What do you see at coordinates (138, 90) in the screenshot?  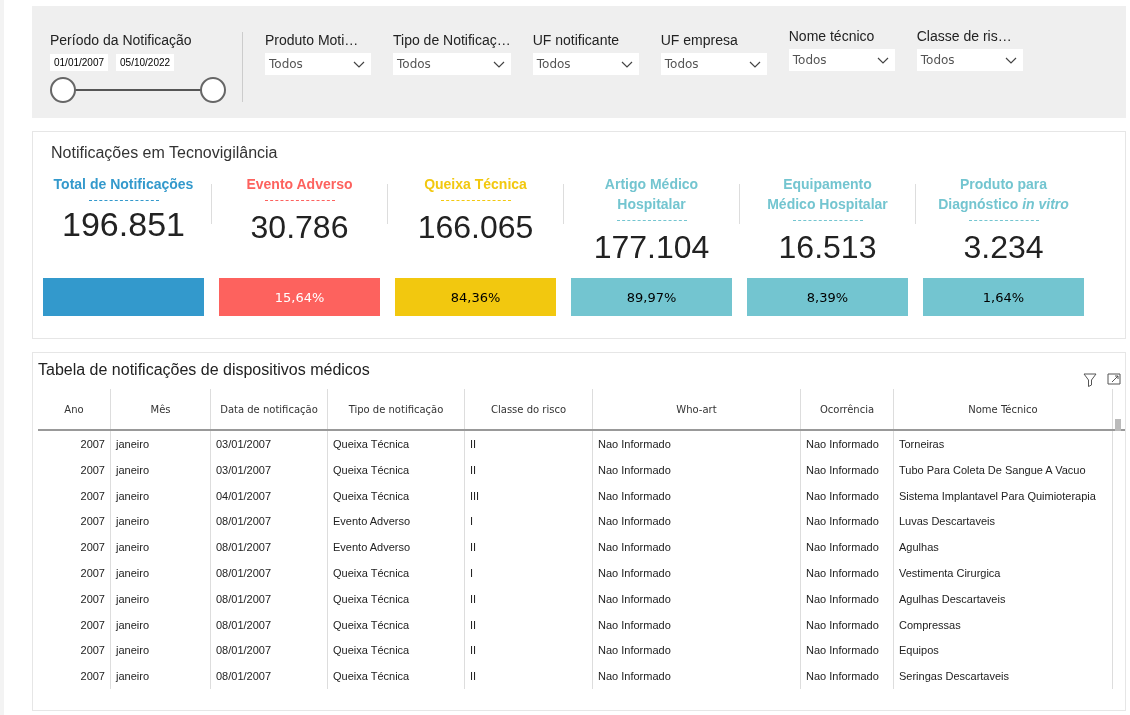 I see `date-range-slider` at bounding box center [138, 90].